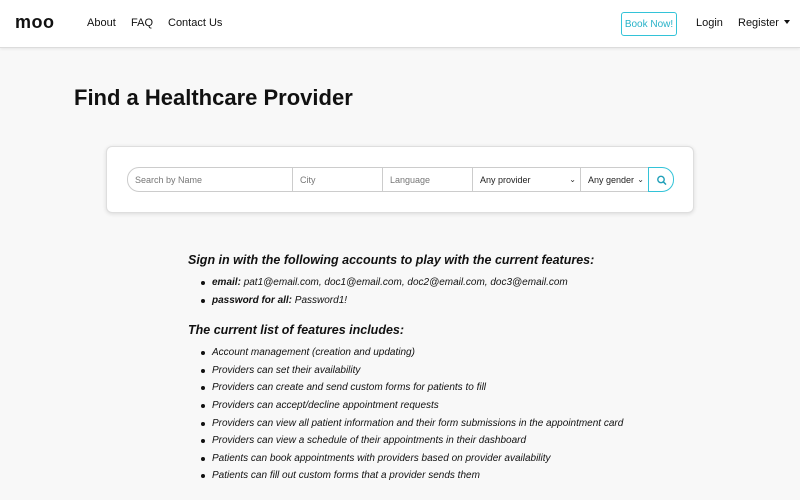 The image size is (800, 500). What do you see at coordinates (142, 23) in the screenshot?
I see `nav-link-faq: FAQ` at bounding box center [142, 23].